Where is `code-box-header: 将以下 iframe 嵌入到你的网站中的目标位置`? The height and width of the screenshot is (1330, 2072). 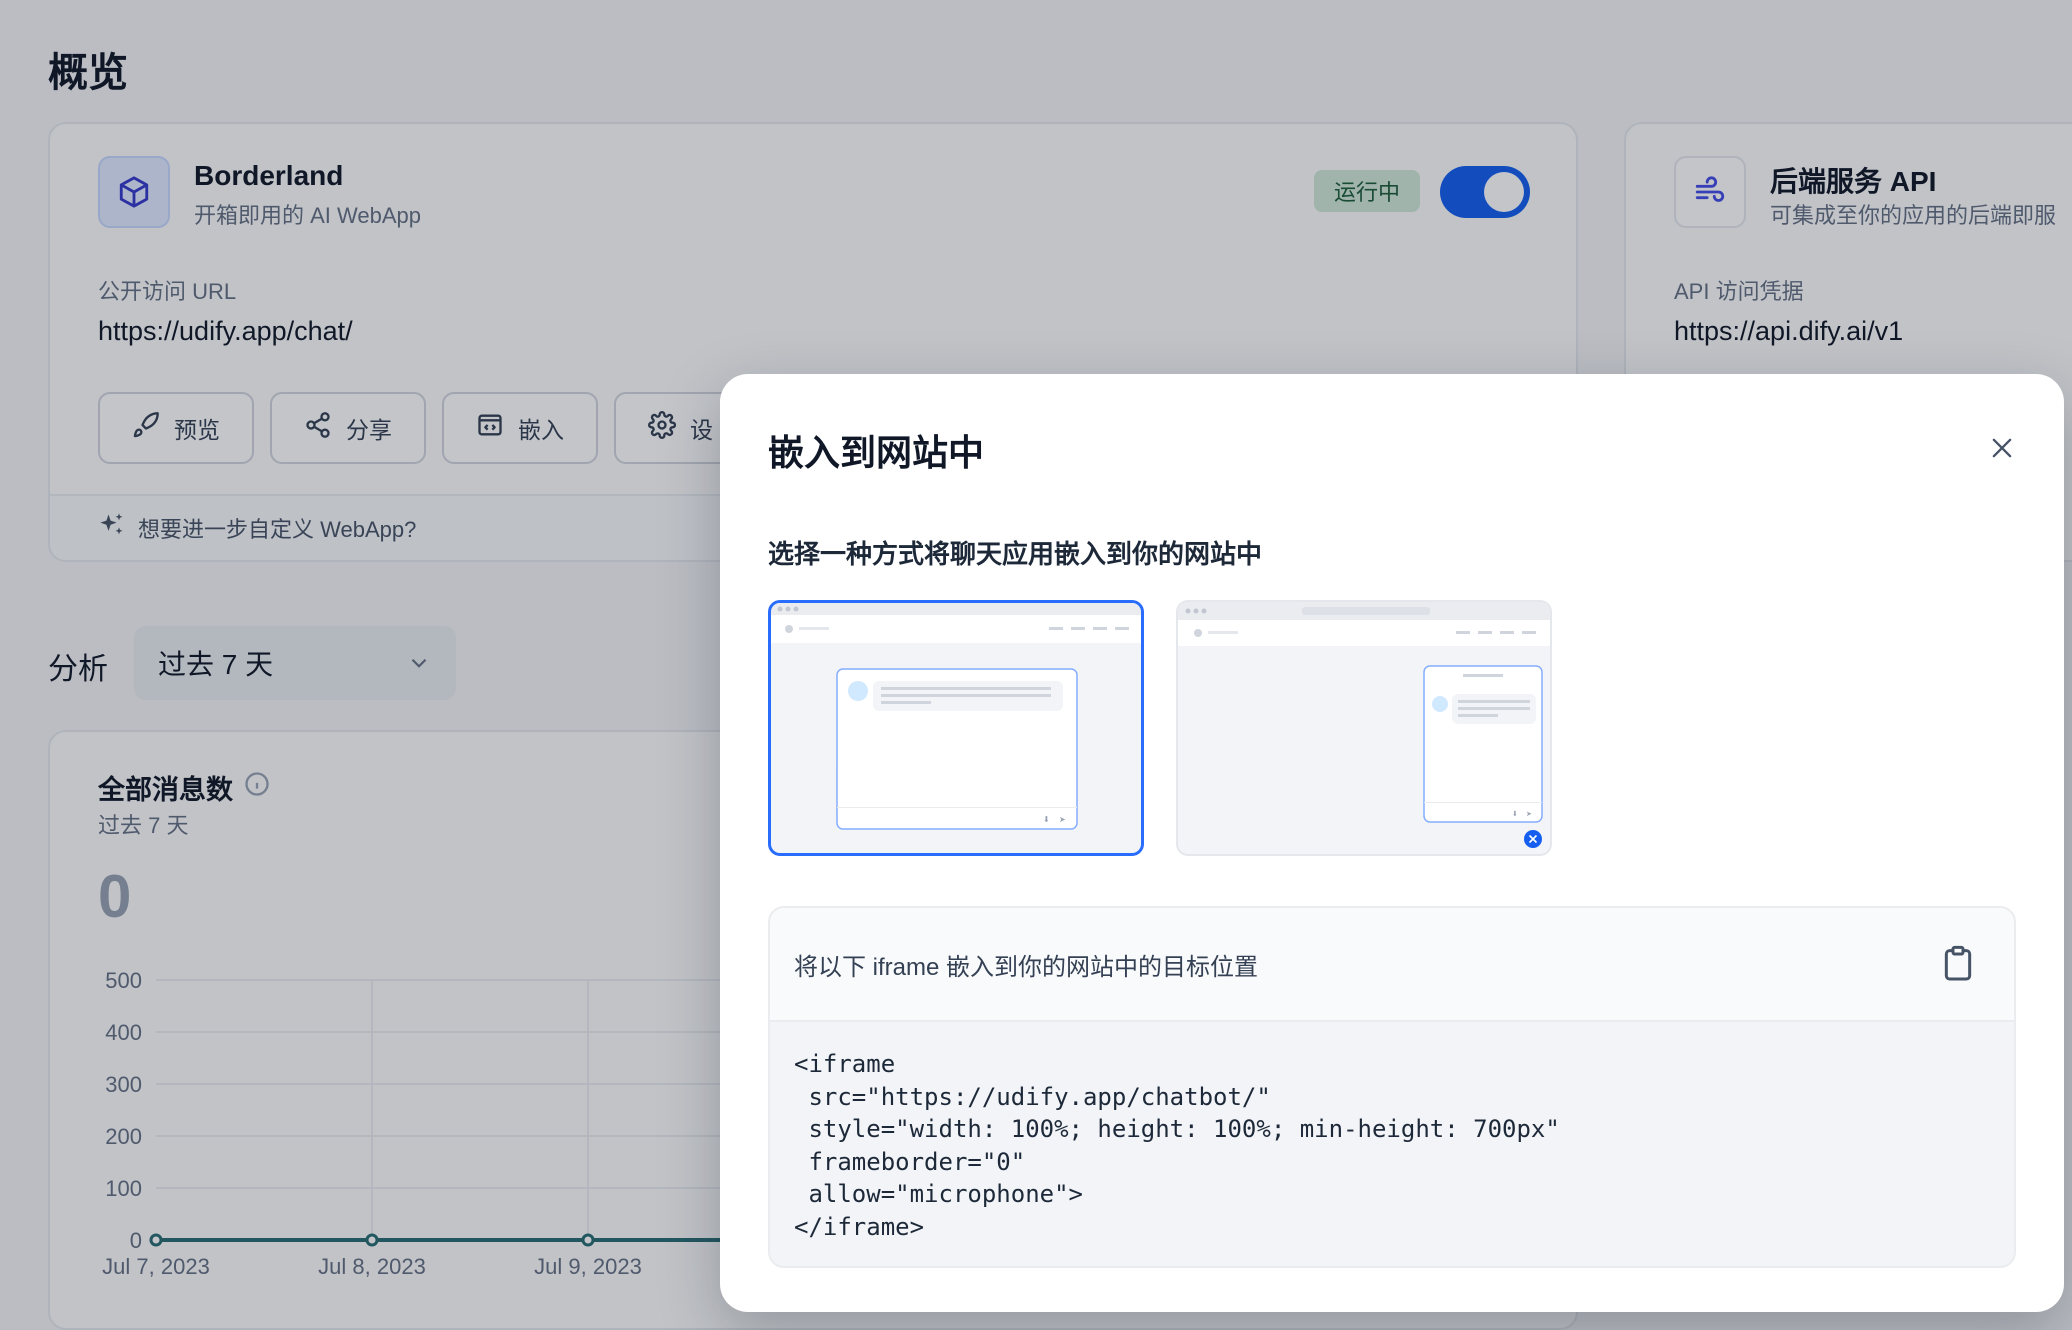
code-box-header: 将以下 iframe 嵌入到你的网站中的目标位置 is located at coordinates (1392, 965).